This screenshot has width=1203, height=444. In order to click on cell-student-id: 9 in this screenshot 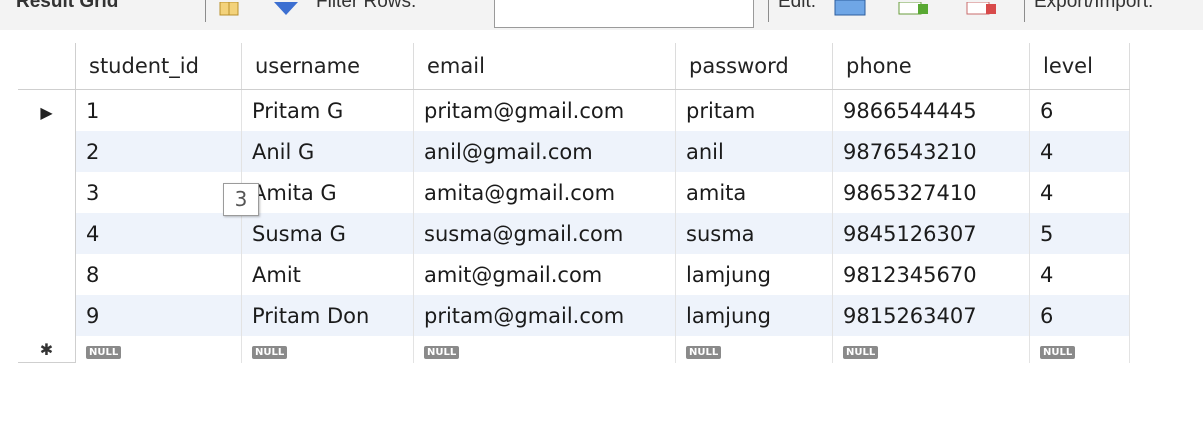, I will do `click(158, 315)`.